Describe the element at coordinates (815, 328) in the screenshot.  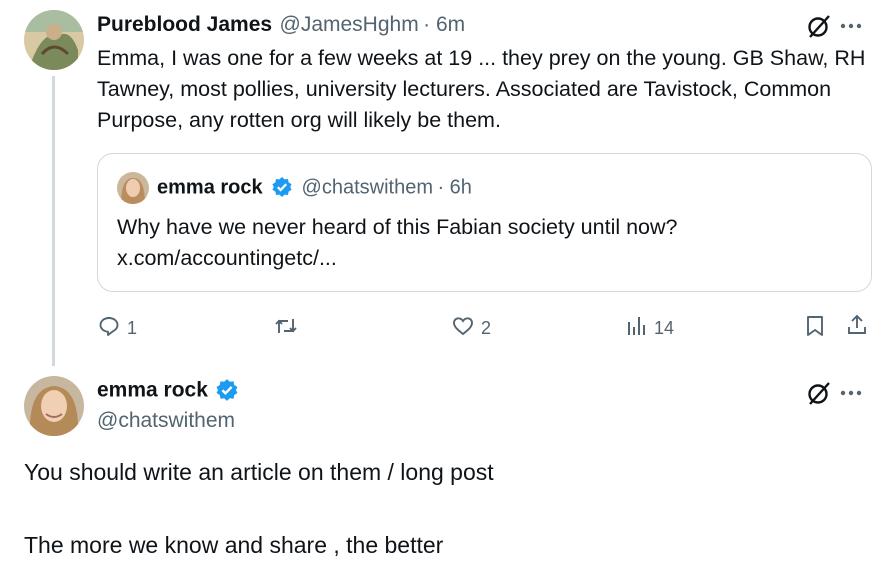
I see `bookmark-icon` at that location.